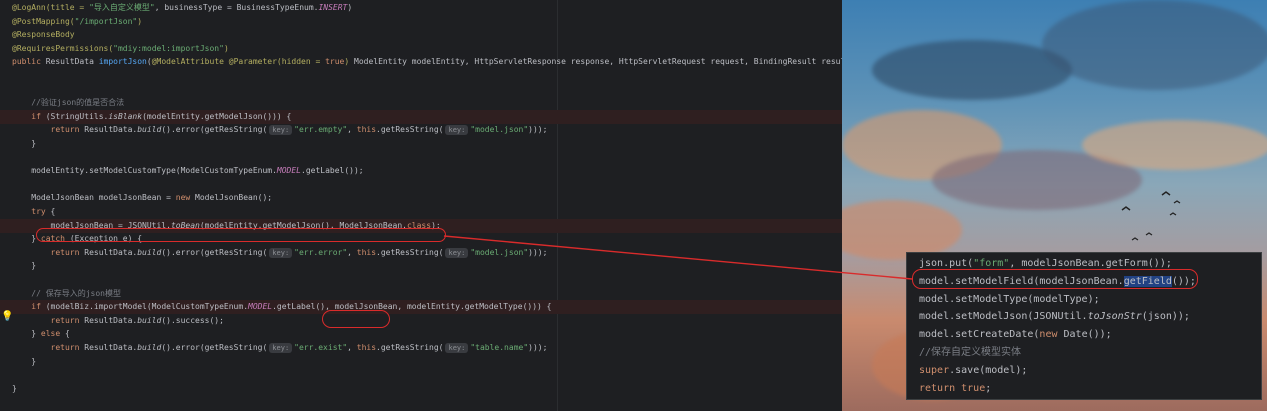 Image resolution: width=1267 pixels, height=411 pixels. What do you see at coordinates (973, 371) in the screenshot?
I see `snippet-line: super.save(model);` at bounding box center [973, 371].